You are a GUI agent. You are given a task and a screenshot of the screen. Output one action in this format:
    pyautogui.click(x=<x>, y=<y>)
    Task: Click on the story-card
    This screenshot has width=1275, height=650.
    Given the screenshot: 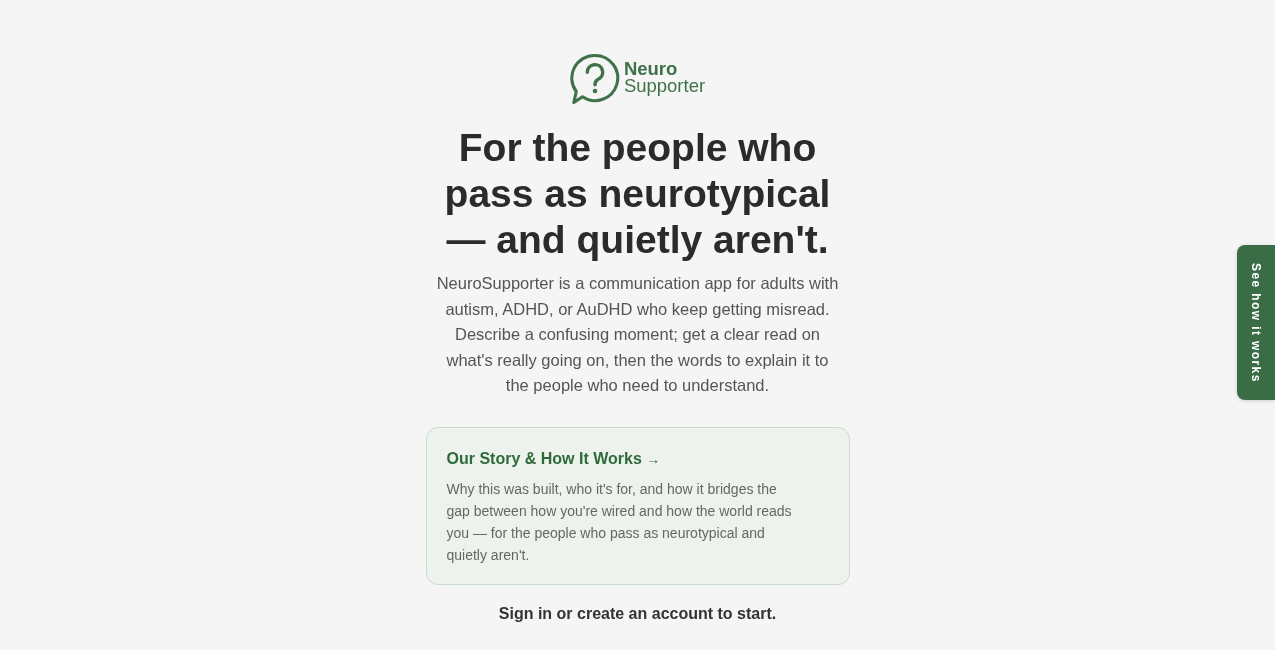 What is the action you would take?
    pyautogui.click(x=637, y=505)
    